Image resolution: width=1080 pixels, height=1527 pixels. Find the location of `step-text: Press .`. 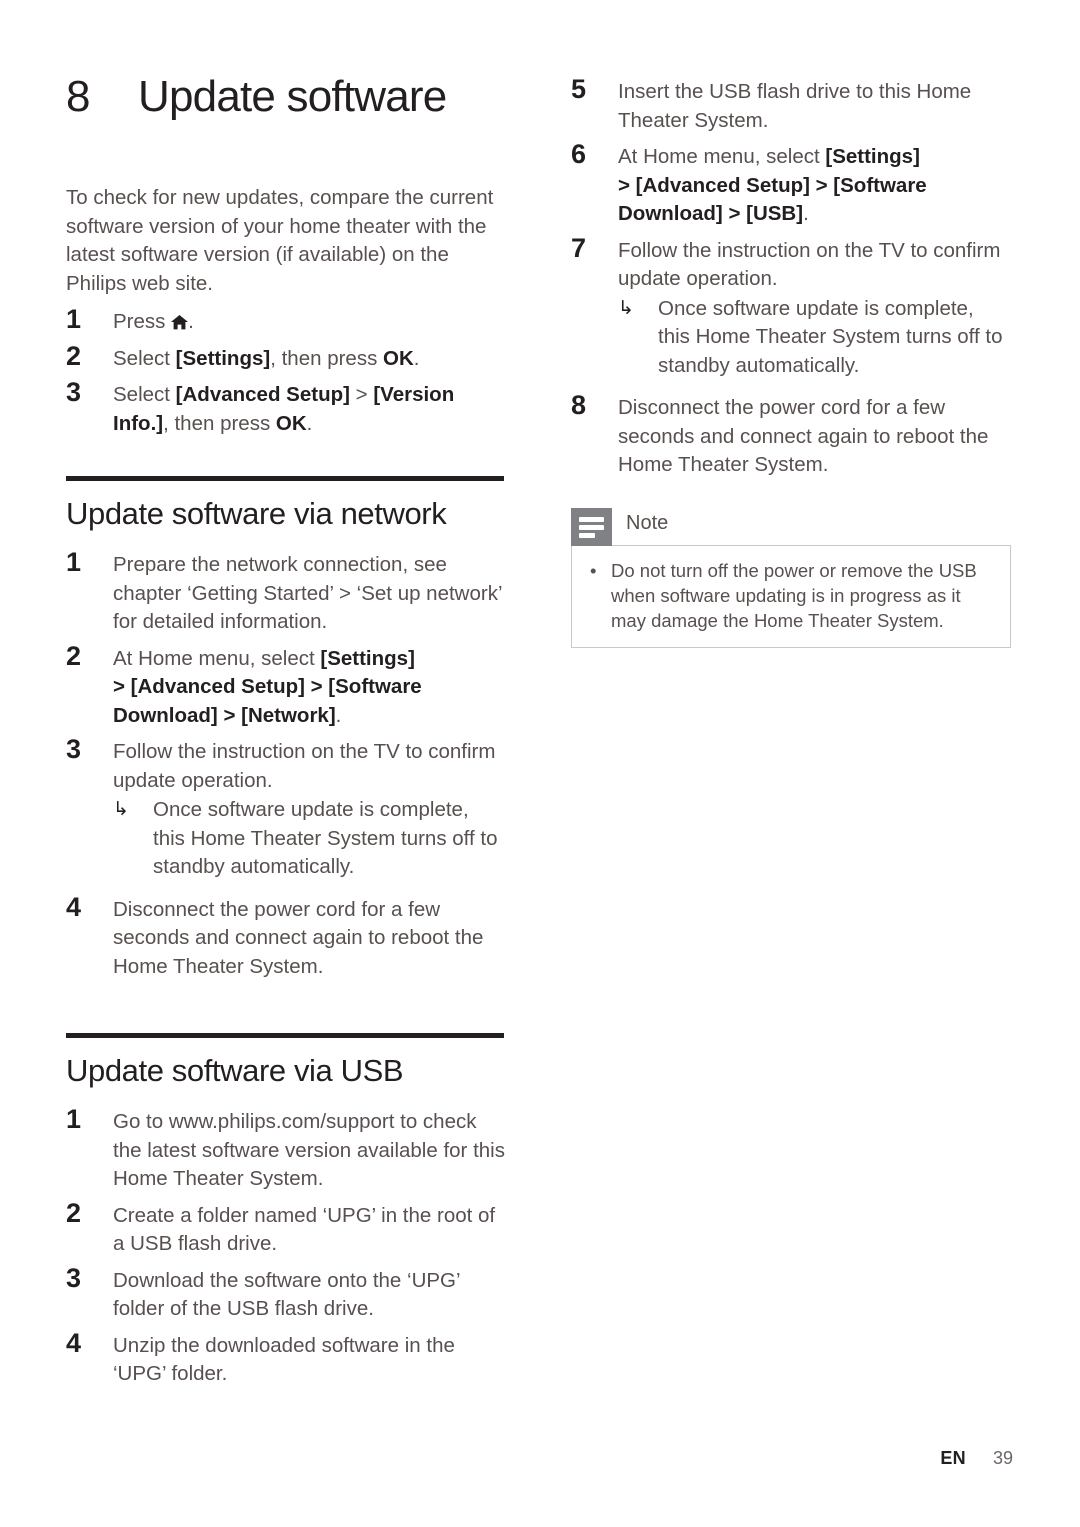

step-text: Press . is located at coordinates (153, 321).